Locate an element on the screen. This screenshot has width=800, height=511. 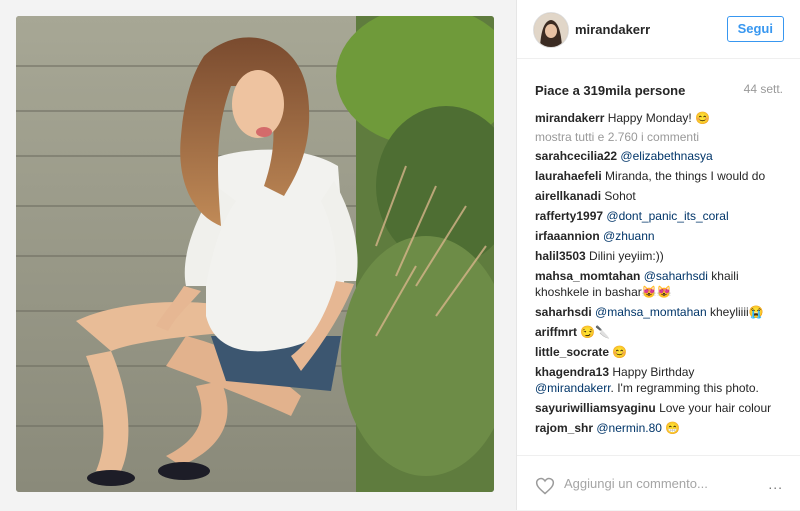
comment: irfaaannion @zhuann is located at coordinates (661, 236).